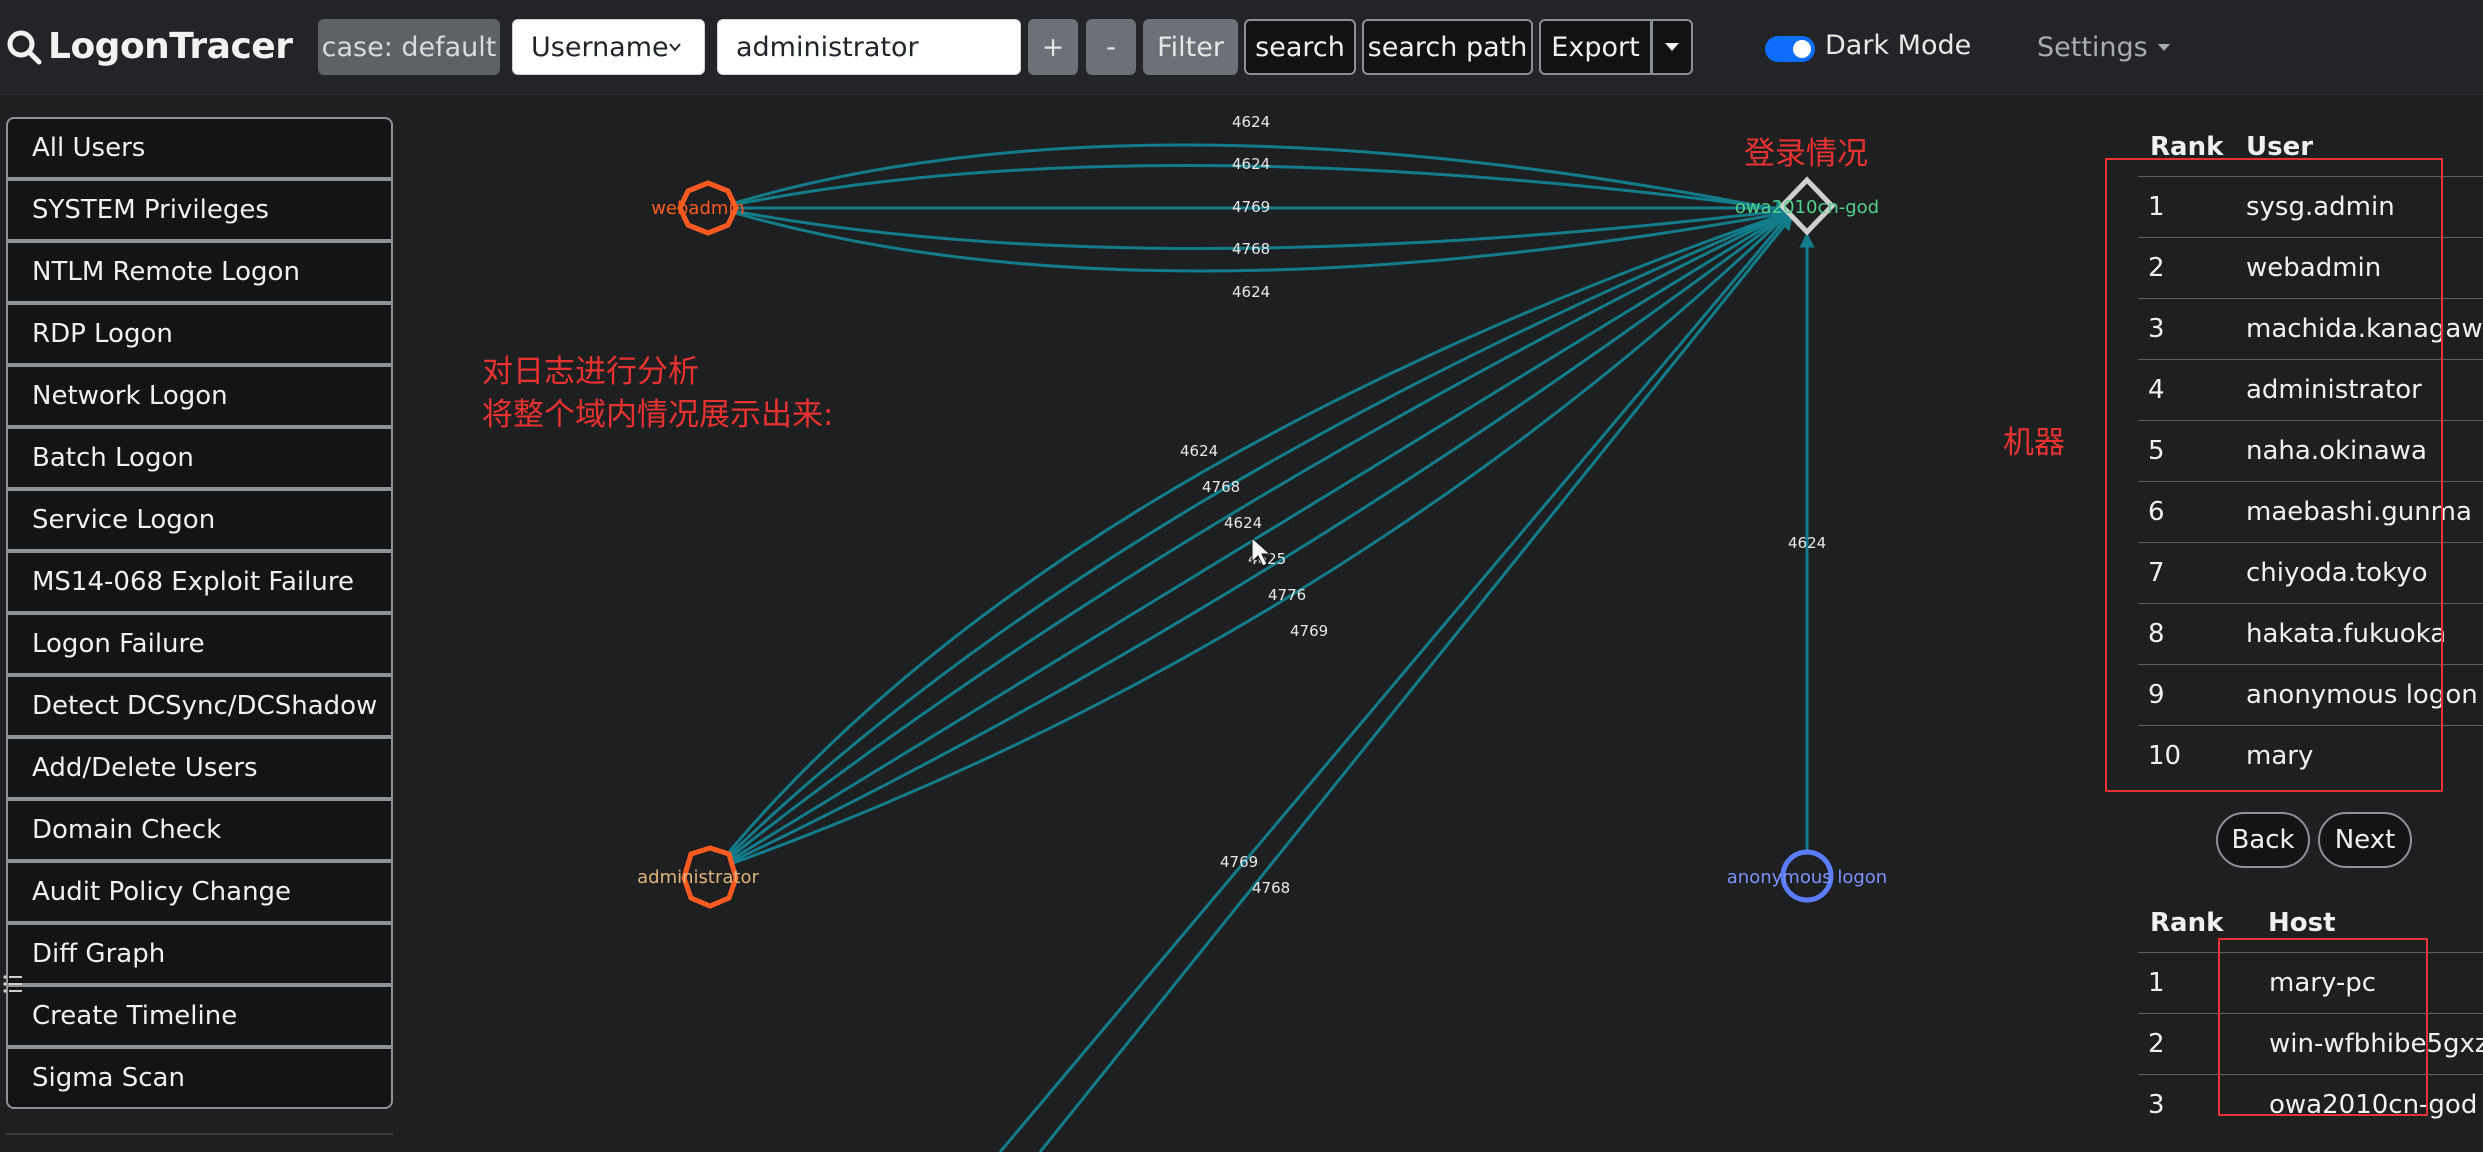  I want to click on annotation-machine: 机器, so click(2034, 443).